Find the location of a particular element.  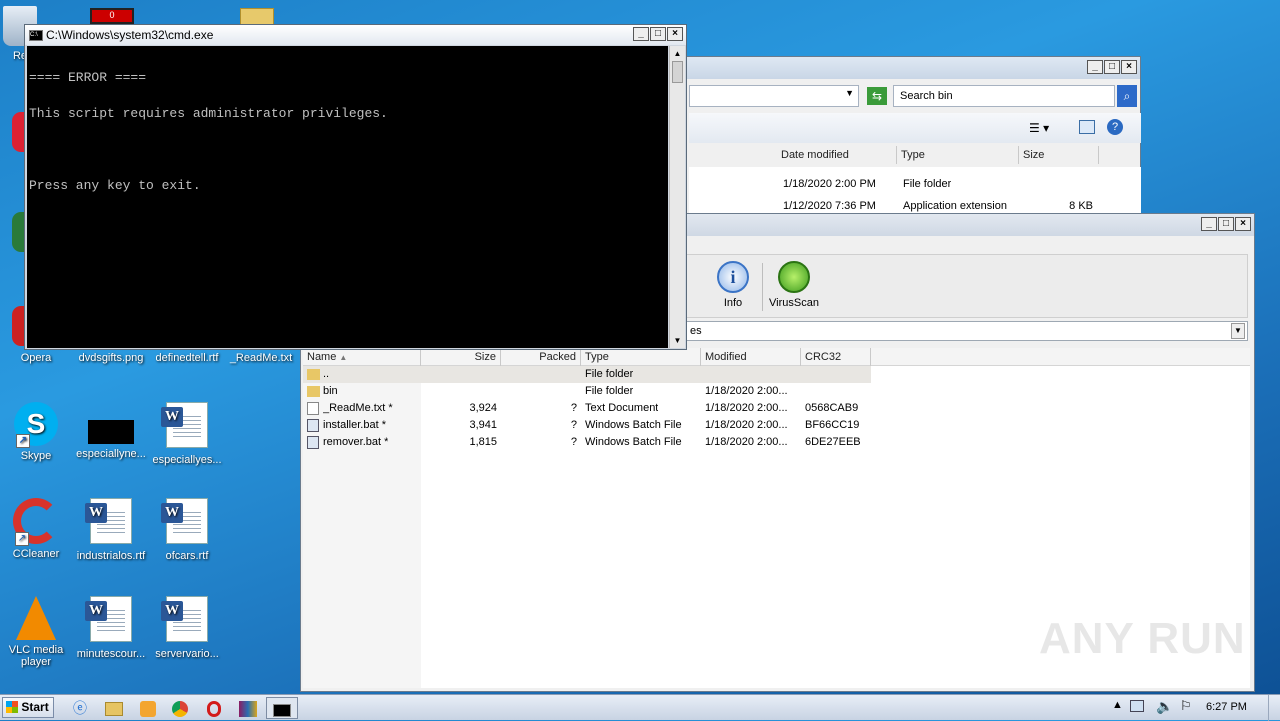

size-cell: 3,941 is located at coordinates (483, 425).